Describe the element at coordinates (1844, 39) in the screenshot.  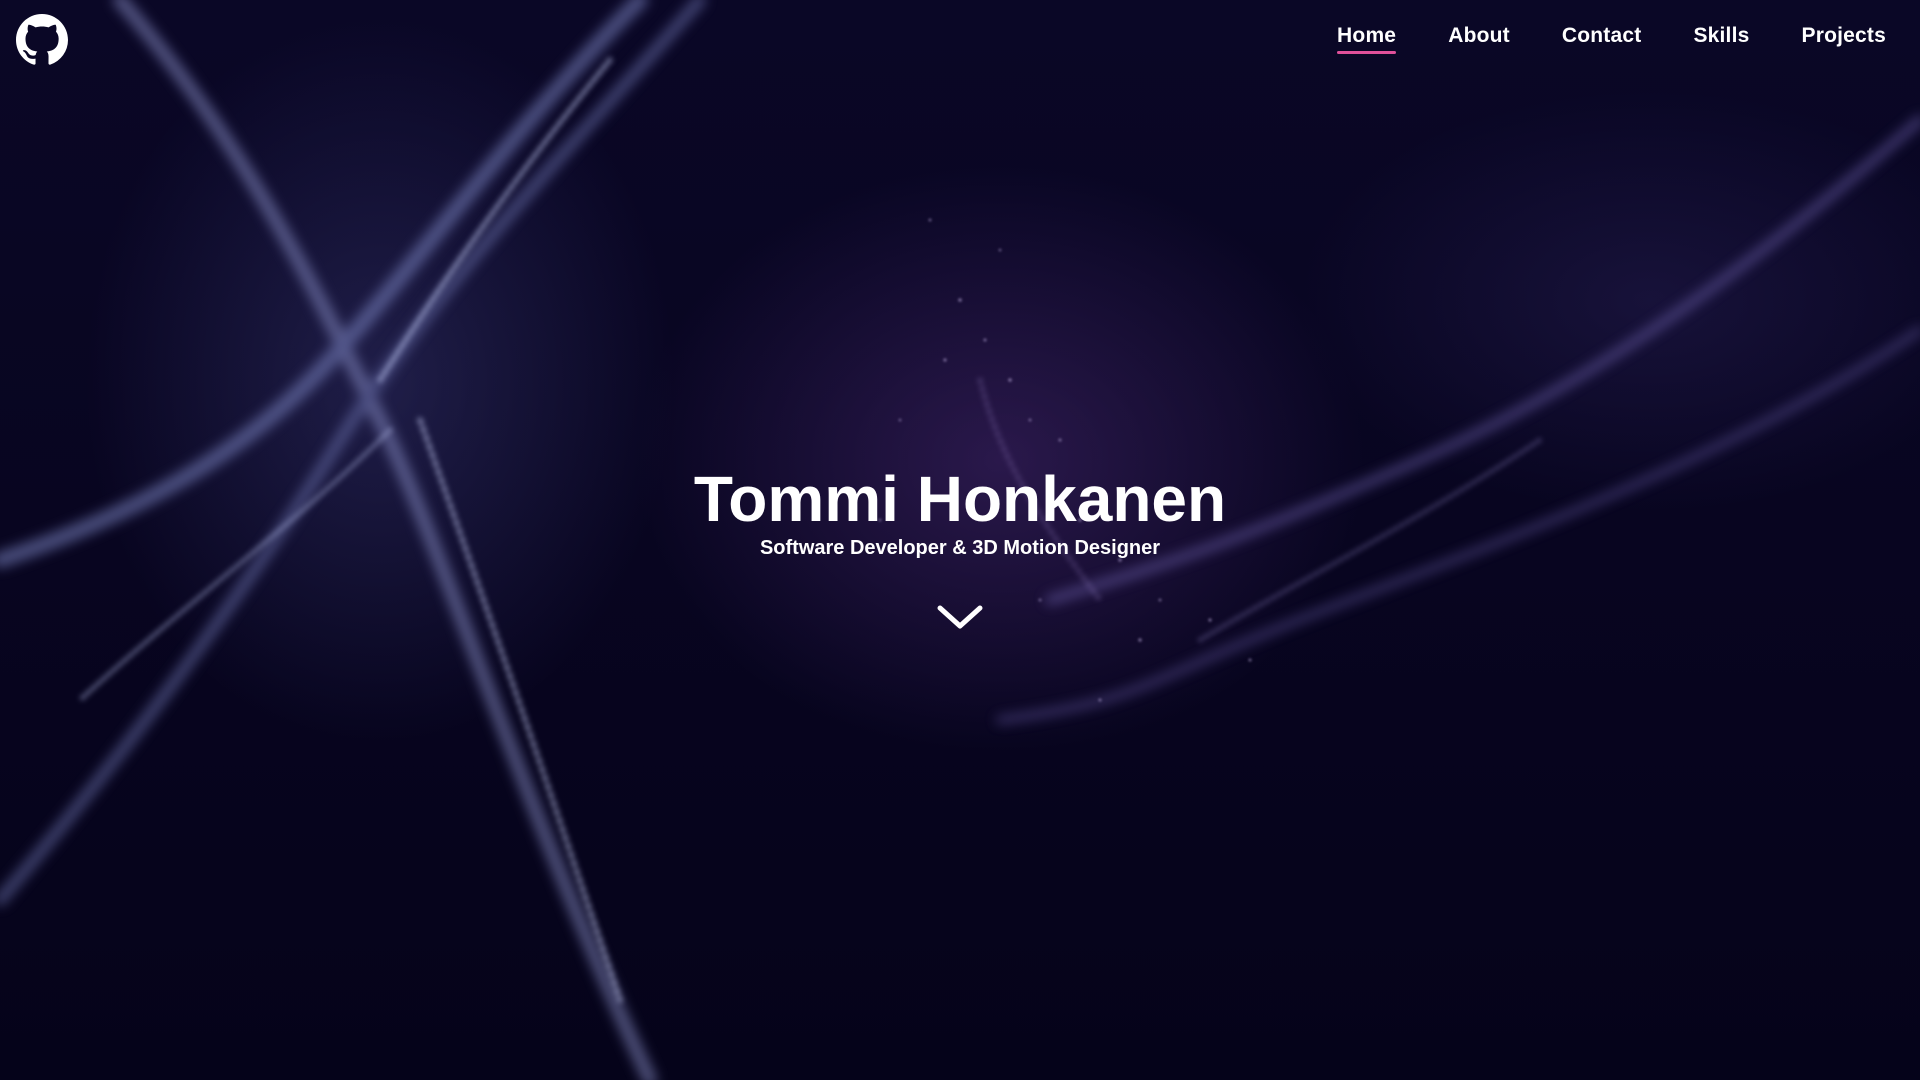
I see `nav-projects: Projects` at that location.